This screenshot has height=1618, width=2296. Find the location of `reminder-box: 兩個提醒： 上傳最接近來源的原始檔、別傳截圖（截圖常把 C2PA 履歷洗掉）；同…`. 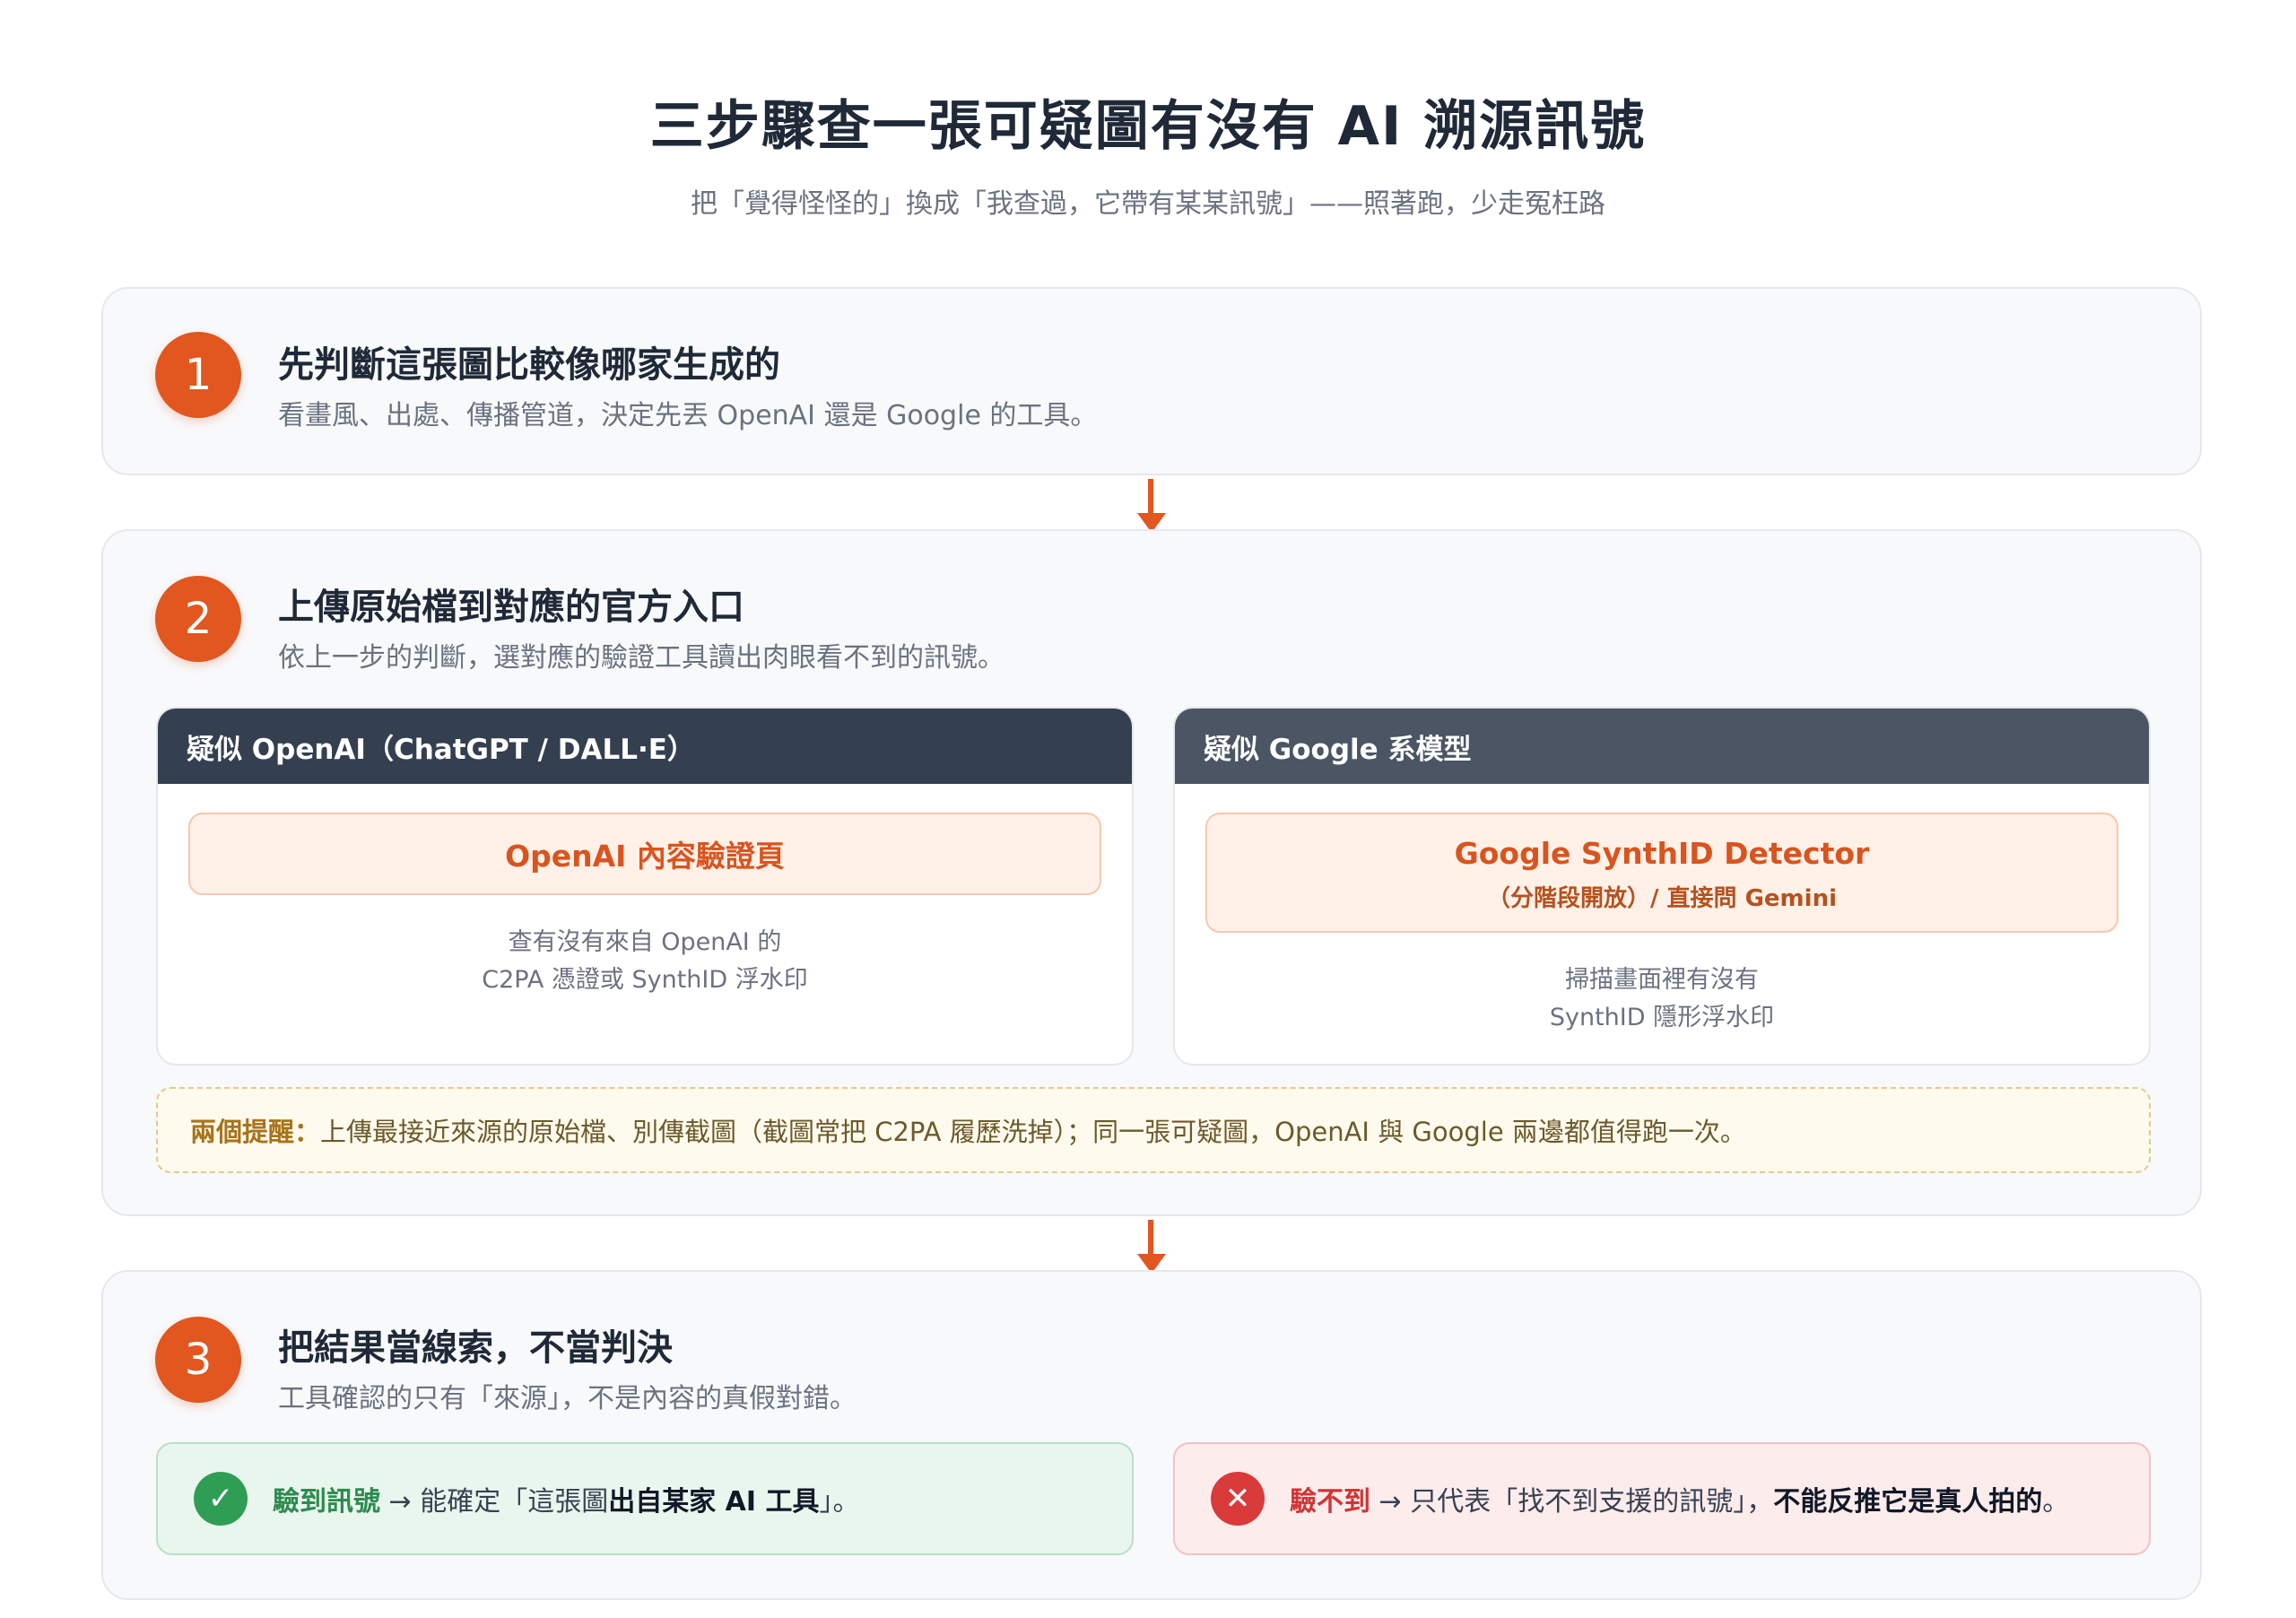

reminder-box: 兩個提醒： 上傳最接近來源的原始檔、別傳截圖（截圖常把 C2PA 履歷洗掉）；同… is located at coordinates (1153, 1130).